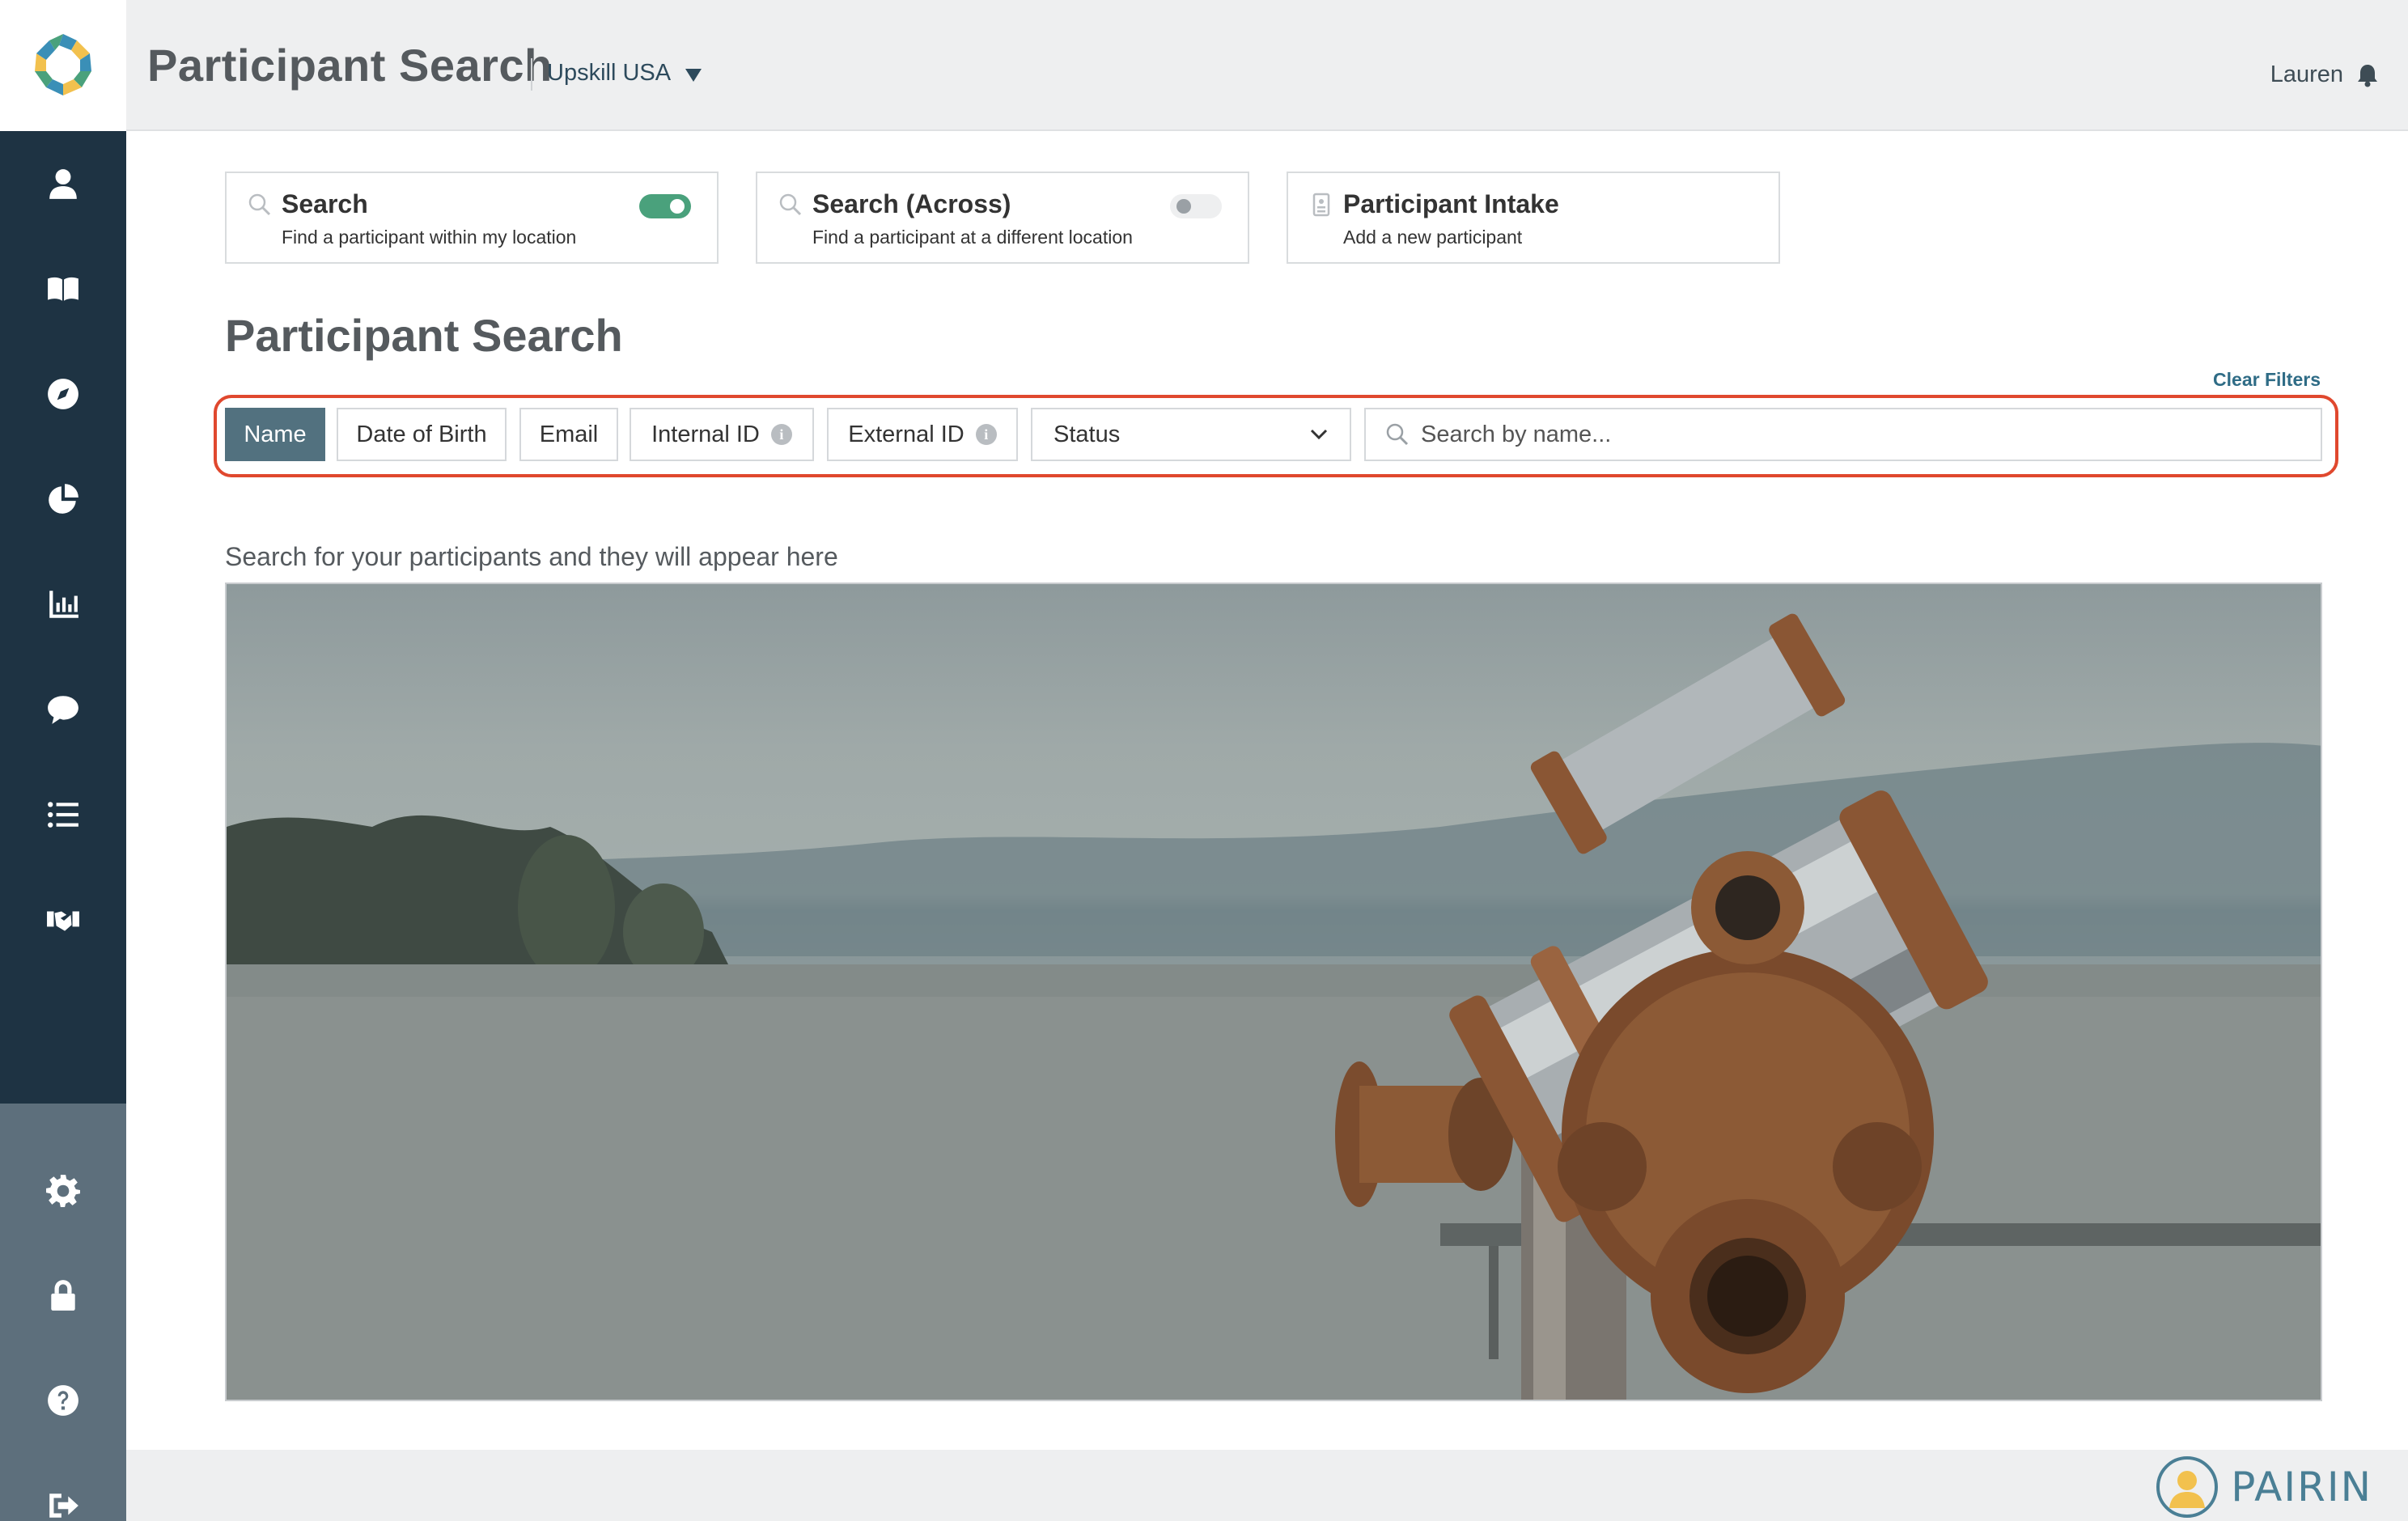  Describe the element at coordinates (1451, 203) in the screenshot. I see `mode-title: Participant Intake` at that location.